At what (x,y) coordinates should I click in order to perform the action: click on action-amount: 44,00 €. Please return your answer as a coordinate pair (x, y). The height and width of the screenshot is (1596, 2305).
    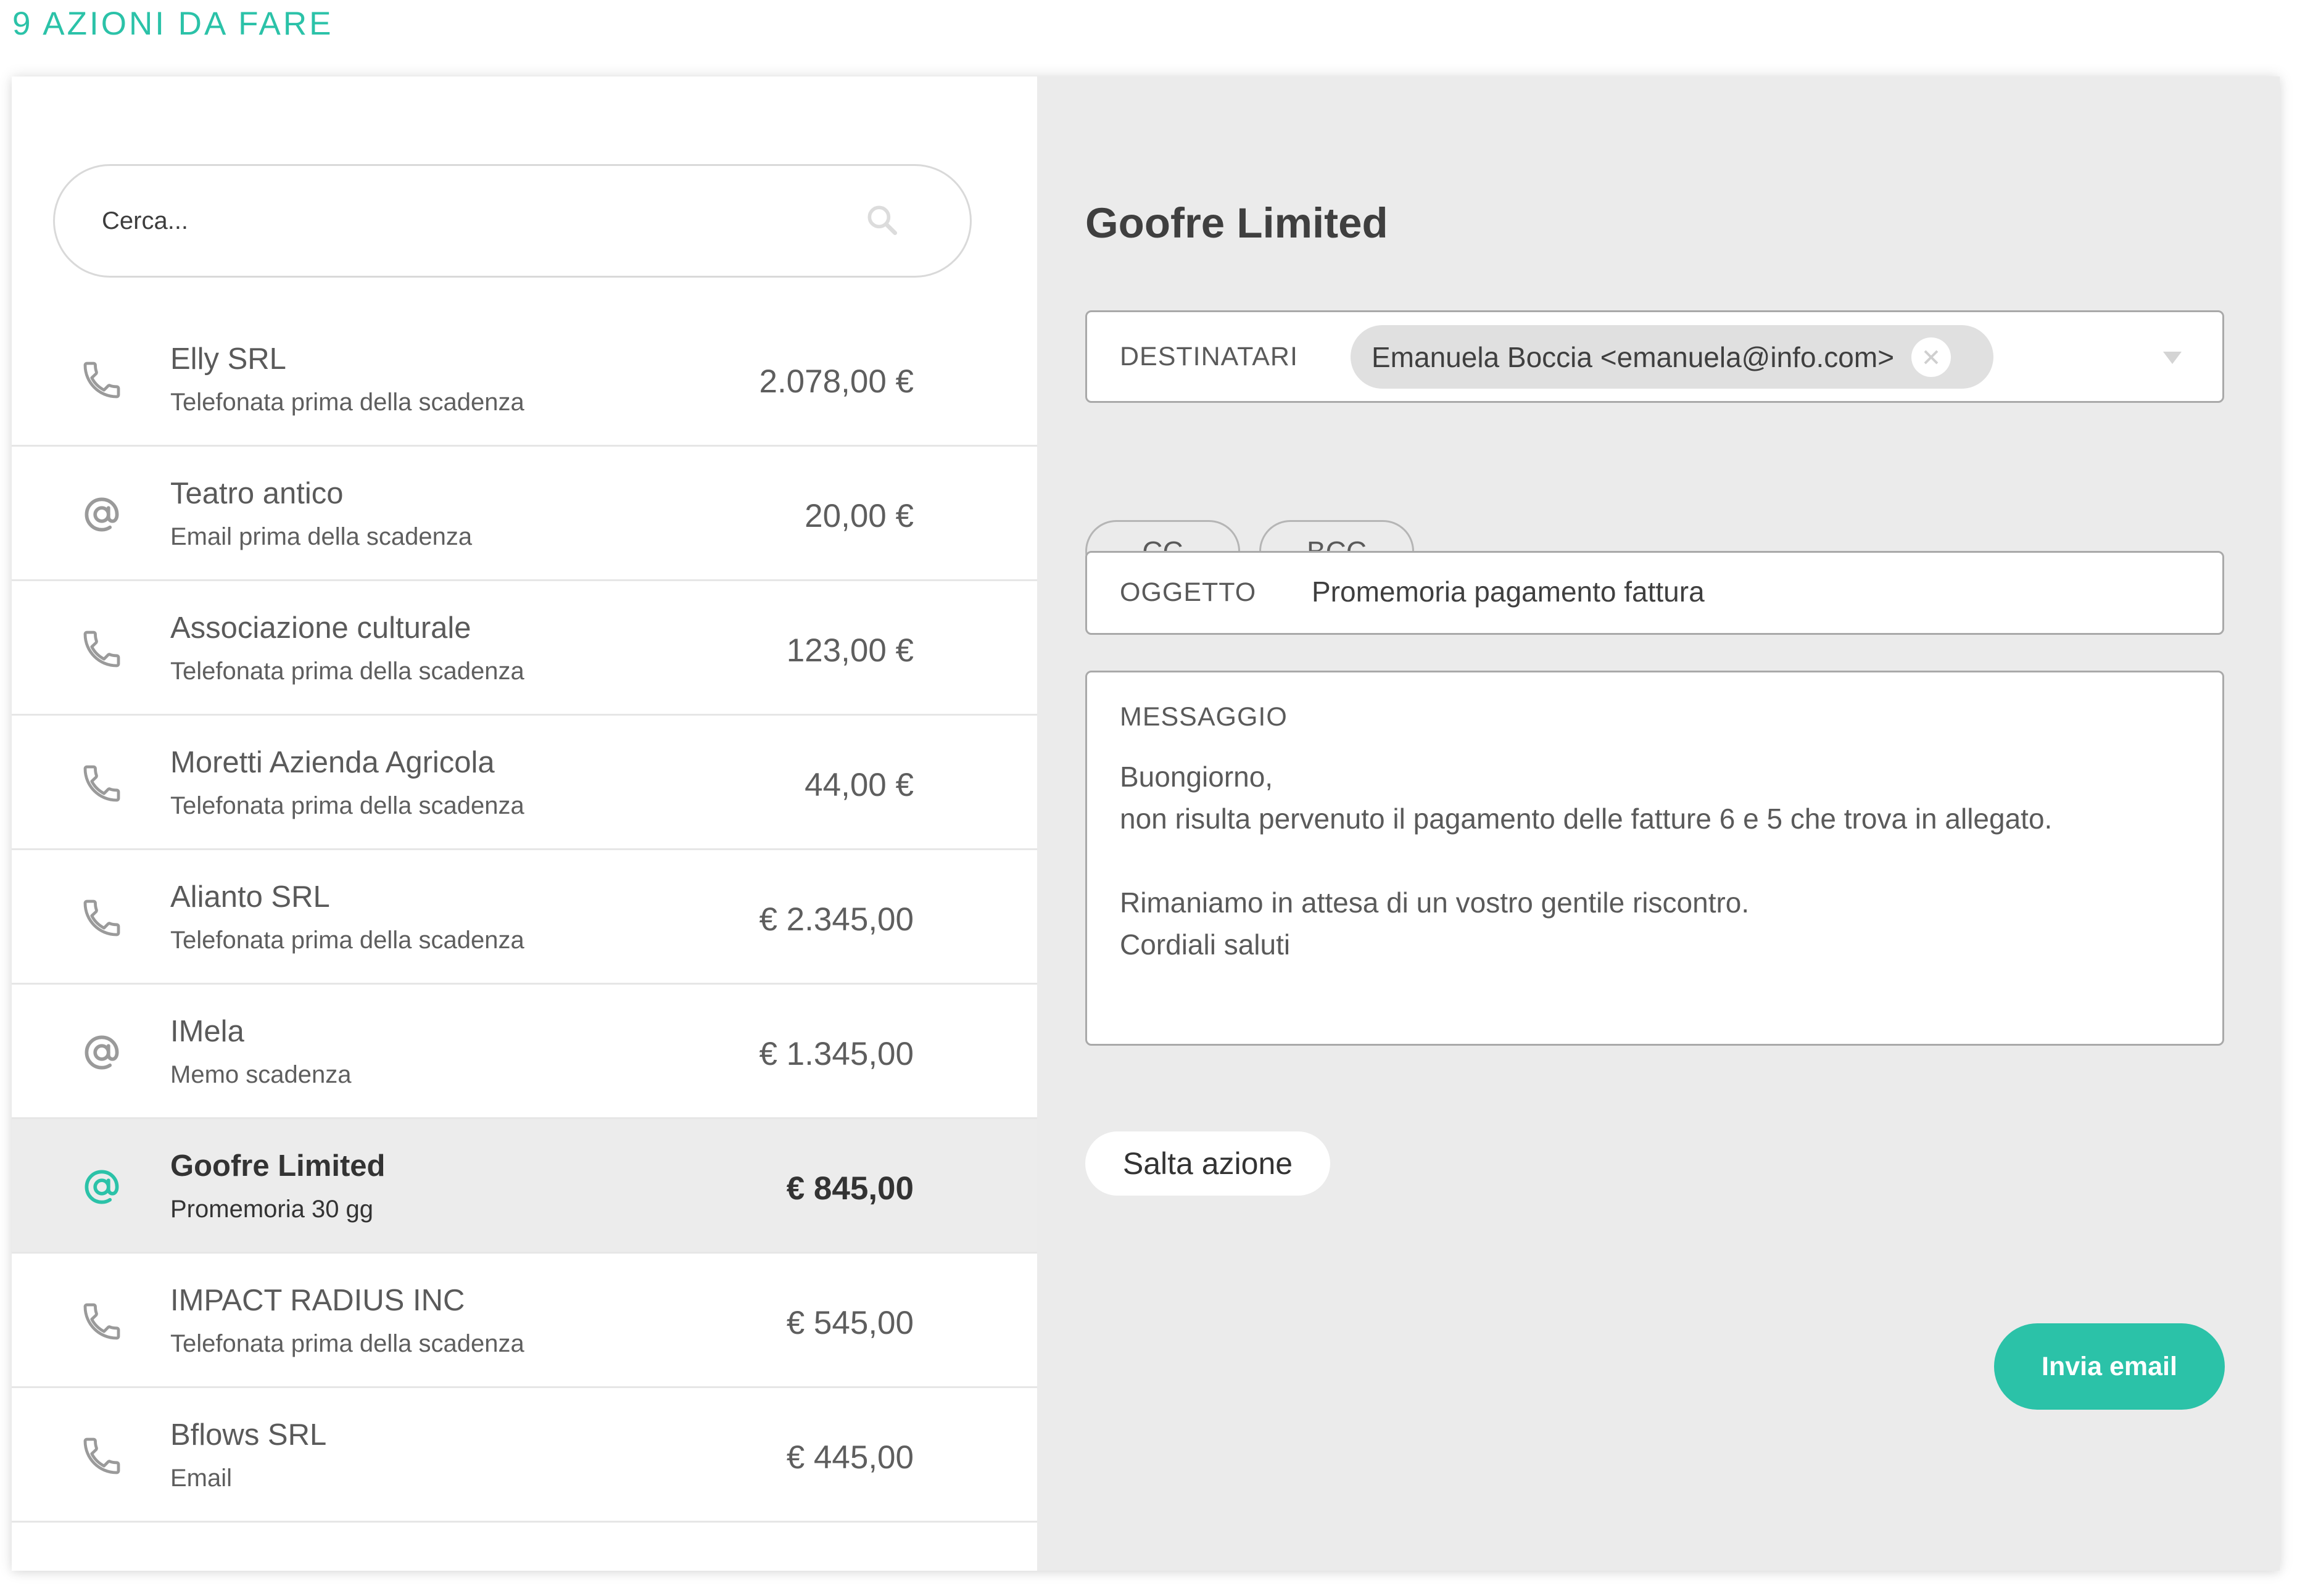
    Looking at the image, I should click on (860, 785).